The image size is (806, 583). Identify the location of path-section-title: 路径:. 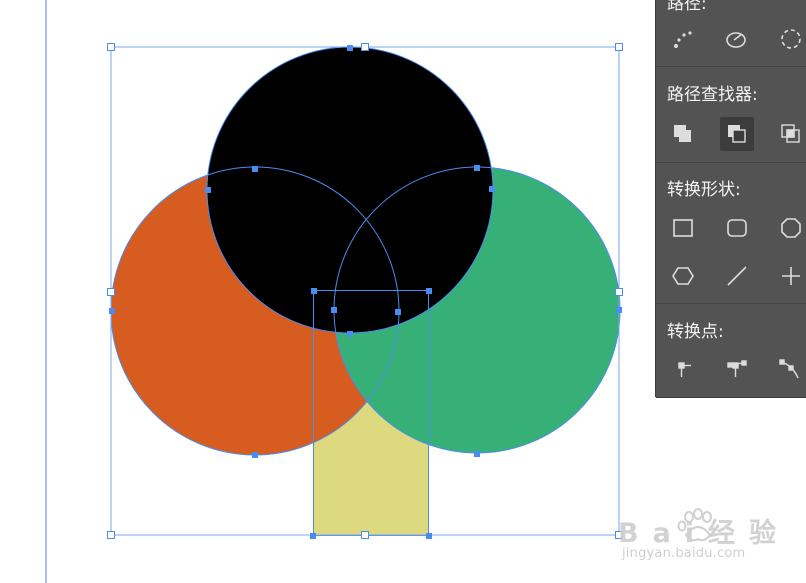
(687, 7).